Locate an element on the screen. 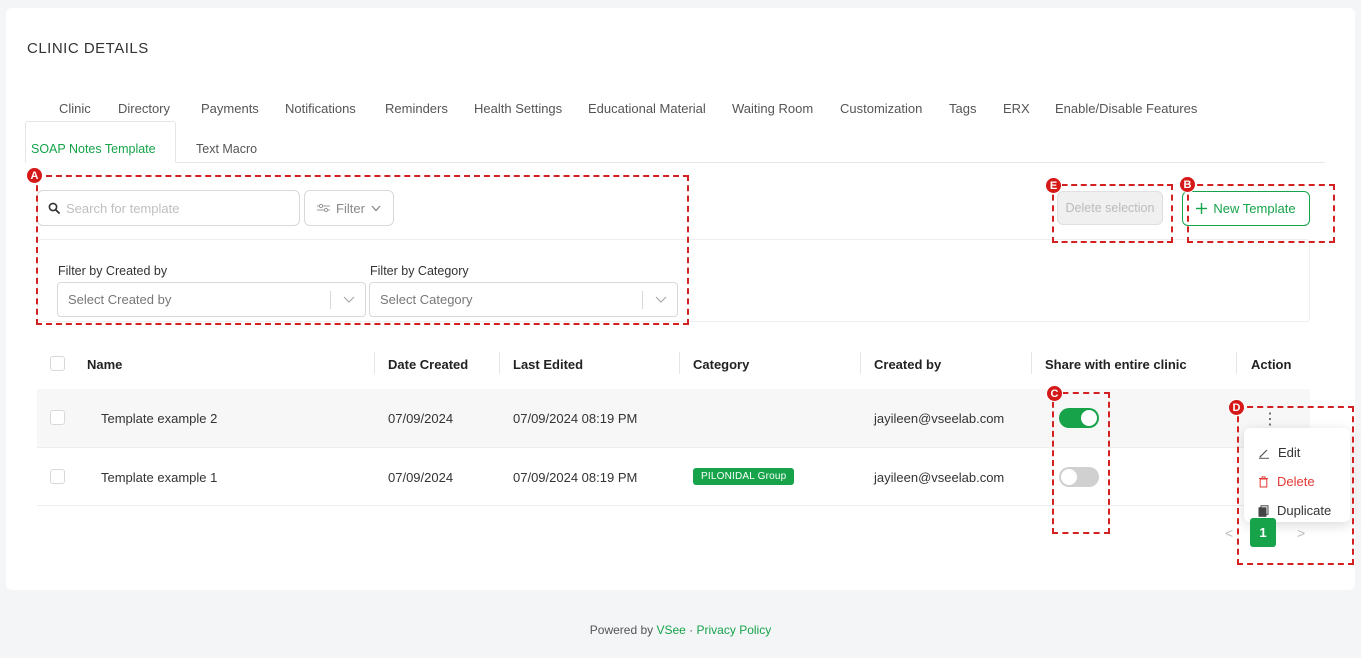 The height and width of the screenshot is (658, 1361). tab-customization: Customization is located at coordinates (881, 108).